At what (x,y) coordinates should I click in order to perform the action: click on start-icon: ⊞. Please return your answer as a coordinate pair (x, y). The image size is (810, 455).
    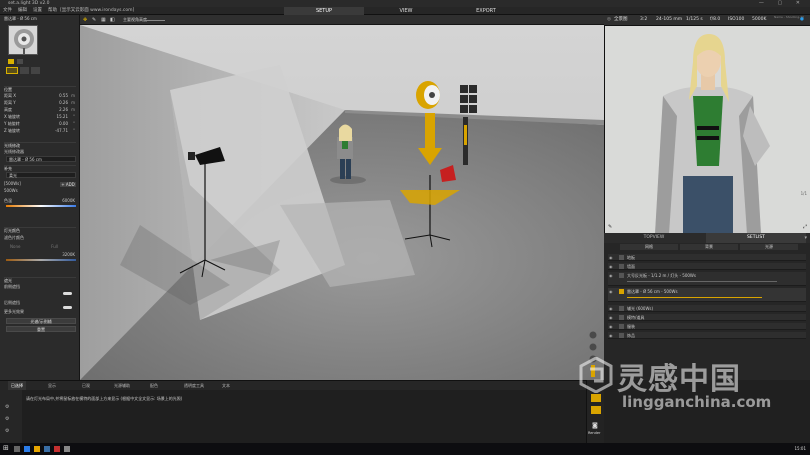
    Looking at the image, I should click on (6, 448).